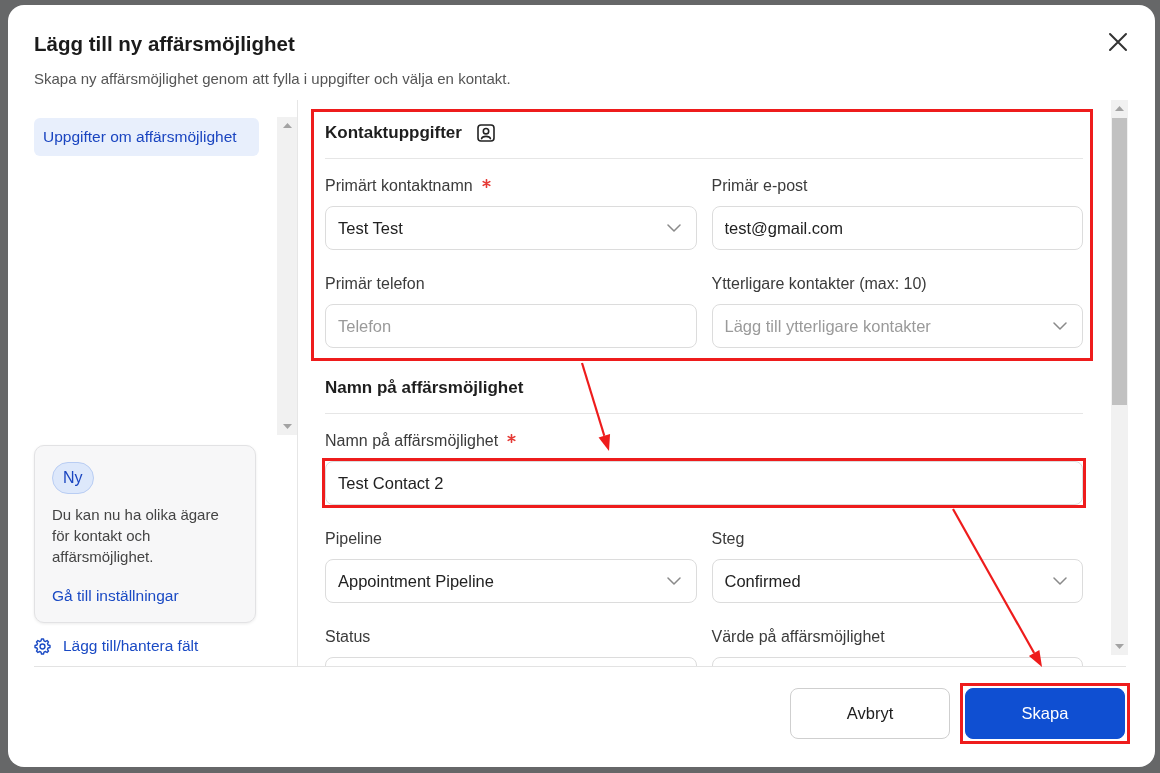 The height and width of the screenshot is (773, 1160). I want to click on field-label: Steg, so click(728, 539).